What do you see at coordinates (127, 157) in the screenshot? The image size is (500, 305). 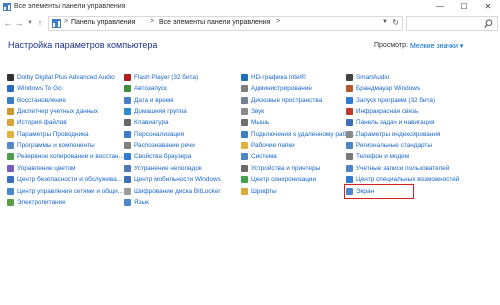 I see `browser-icon` at bounding box center [127, 157].